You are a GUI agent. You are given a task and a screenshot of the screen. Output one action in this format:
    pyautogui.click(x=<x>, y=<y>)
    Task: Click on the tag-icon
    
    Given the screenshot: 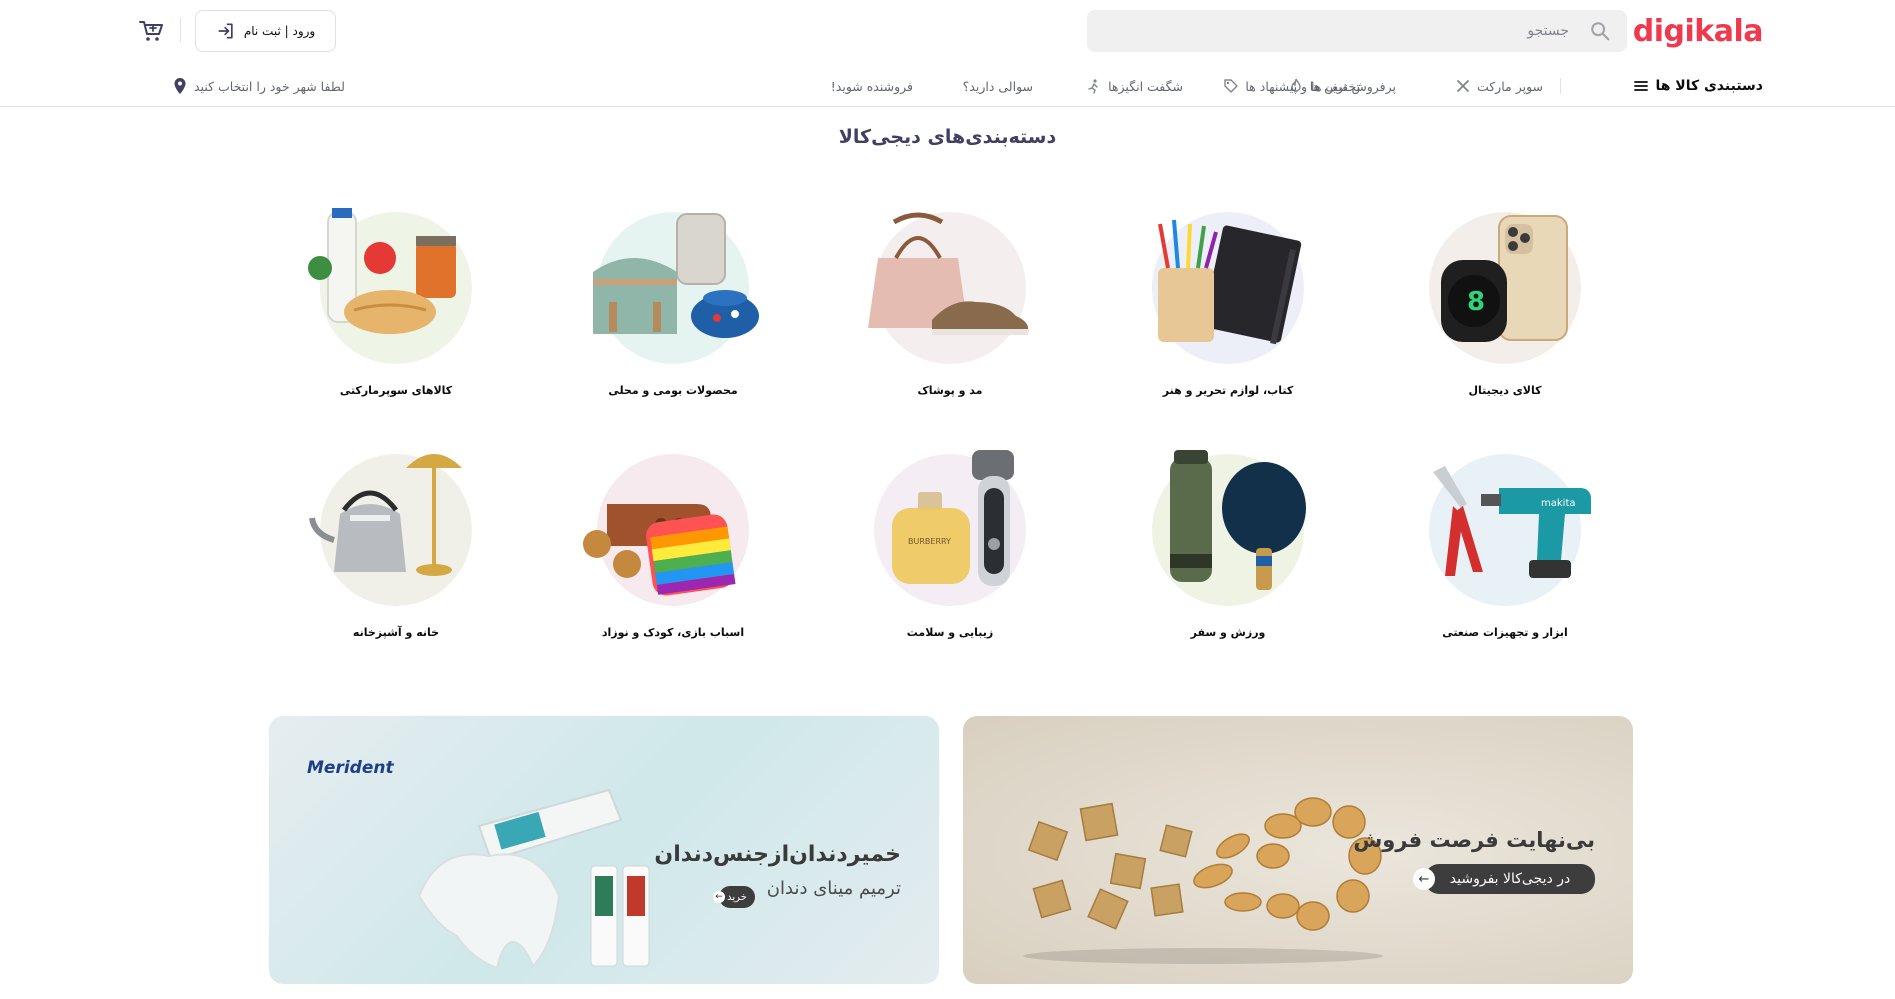 What is the action you would take?
    pyautogui.click(x=1231, y=86)
    